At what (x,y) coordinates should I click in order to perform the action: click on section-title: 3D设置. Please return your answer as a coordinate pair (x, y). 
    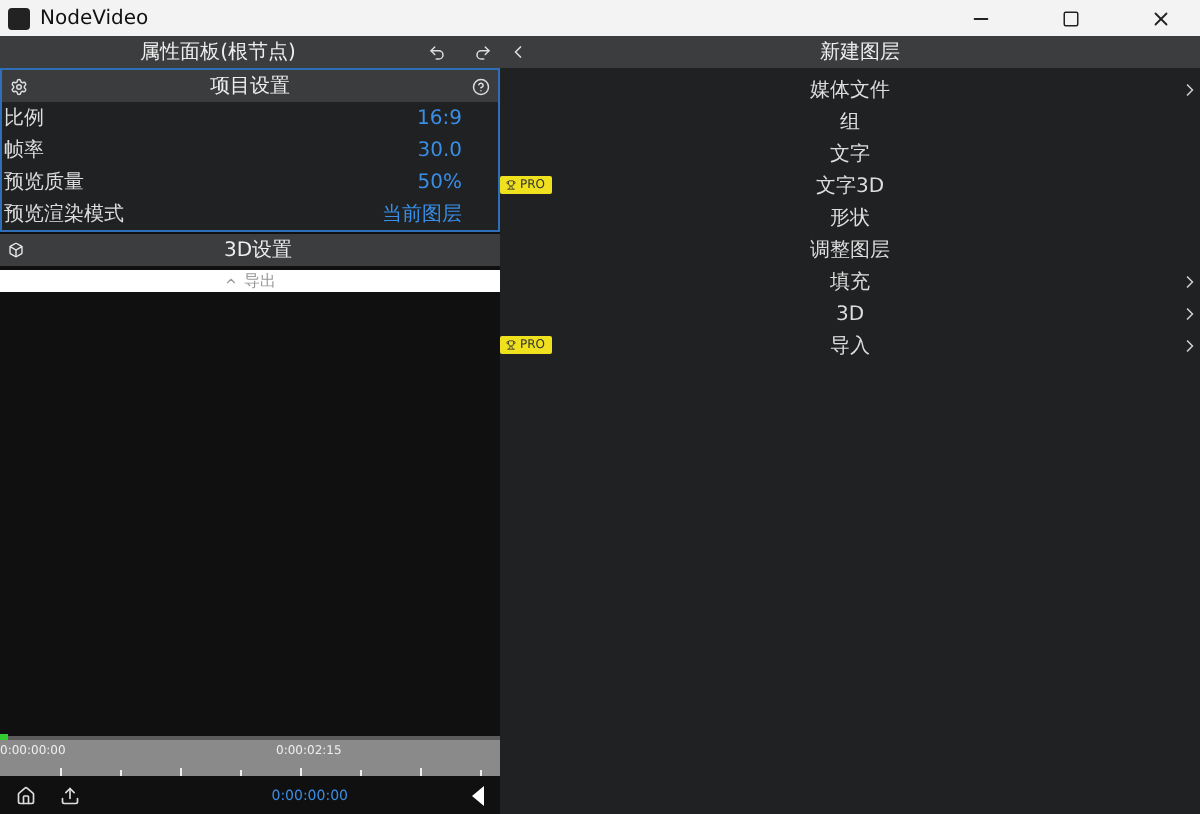
    Looking at the image, I should click on (258, 250).